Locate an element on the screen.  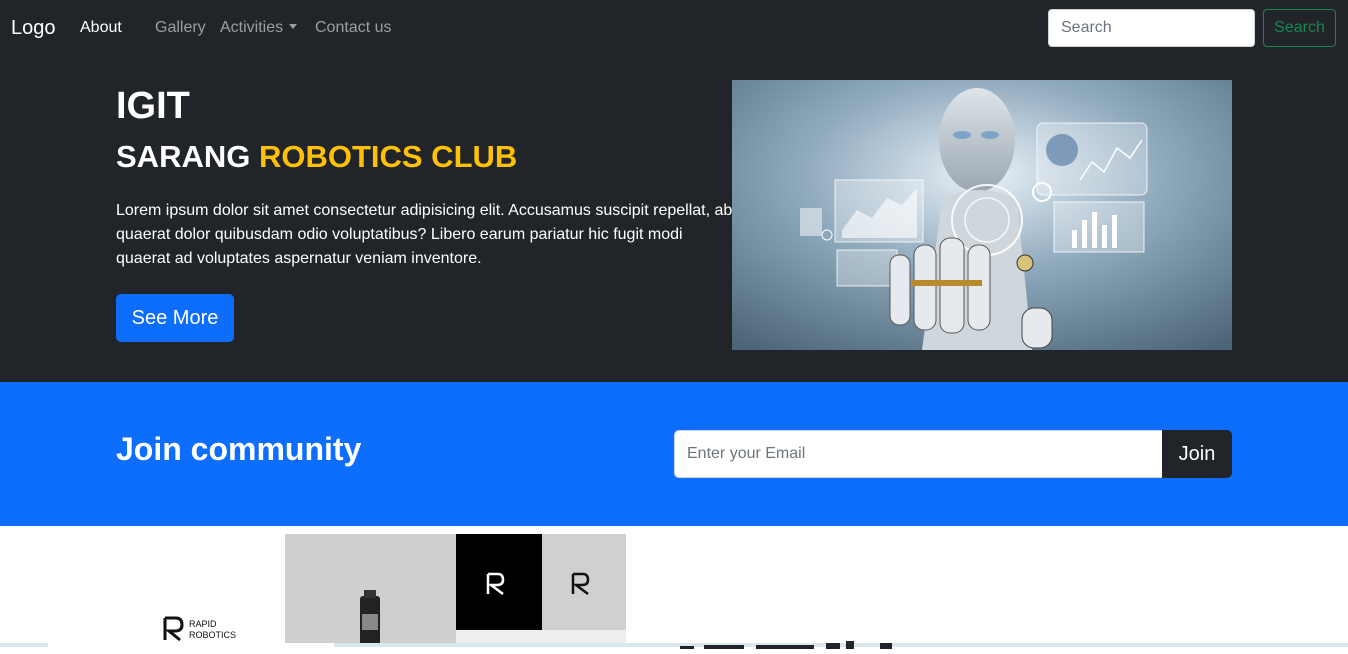
hero-subtitle: SARANG ROBOTICS CLUB is located at coordinates (316, 157).